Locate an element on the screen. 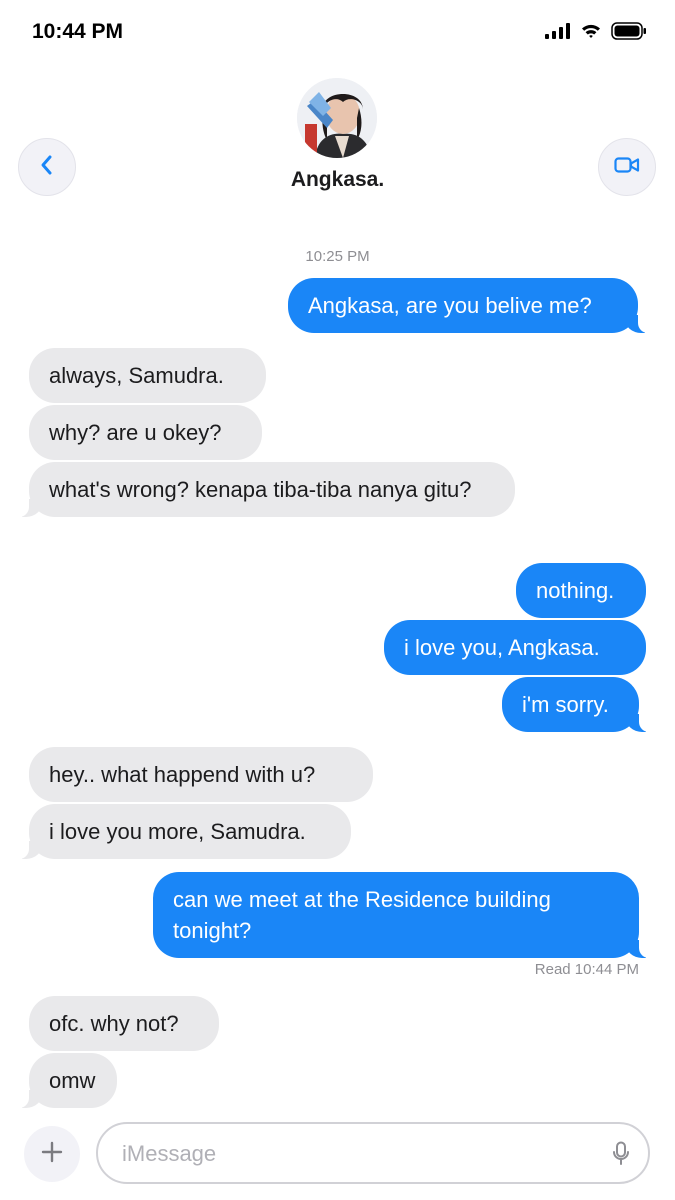  message-bubble-sent: Angkasa, are you belive me? is located at coordinates (470, 305).